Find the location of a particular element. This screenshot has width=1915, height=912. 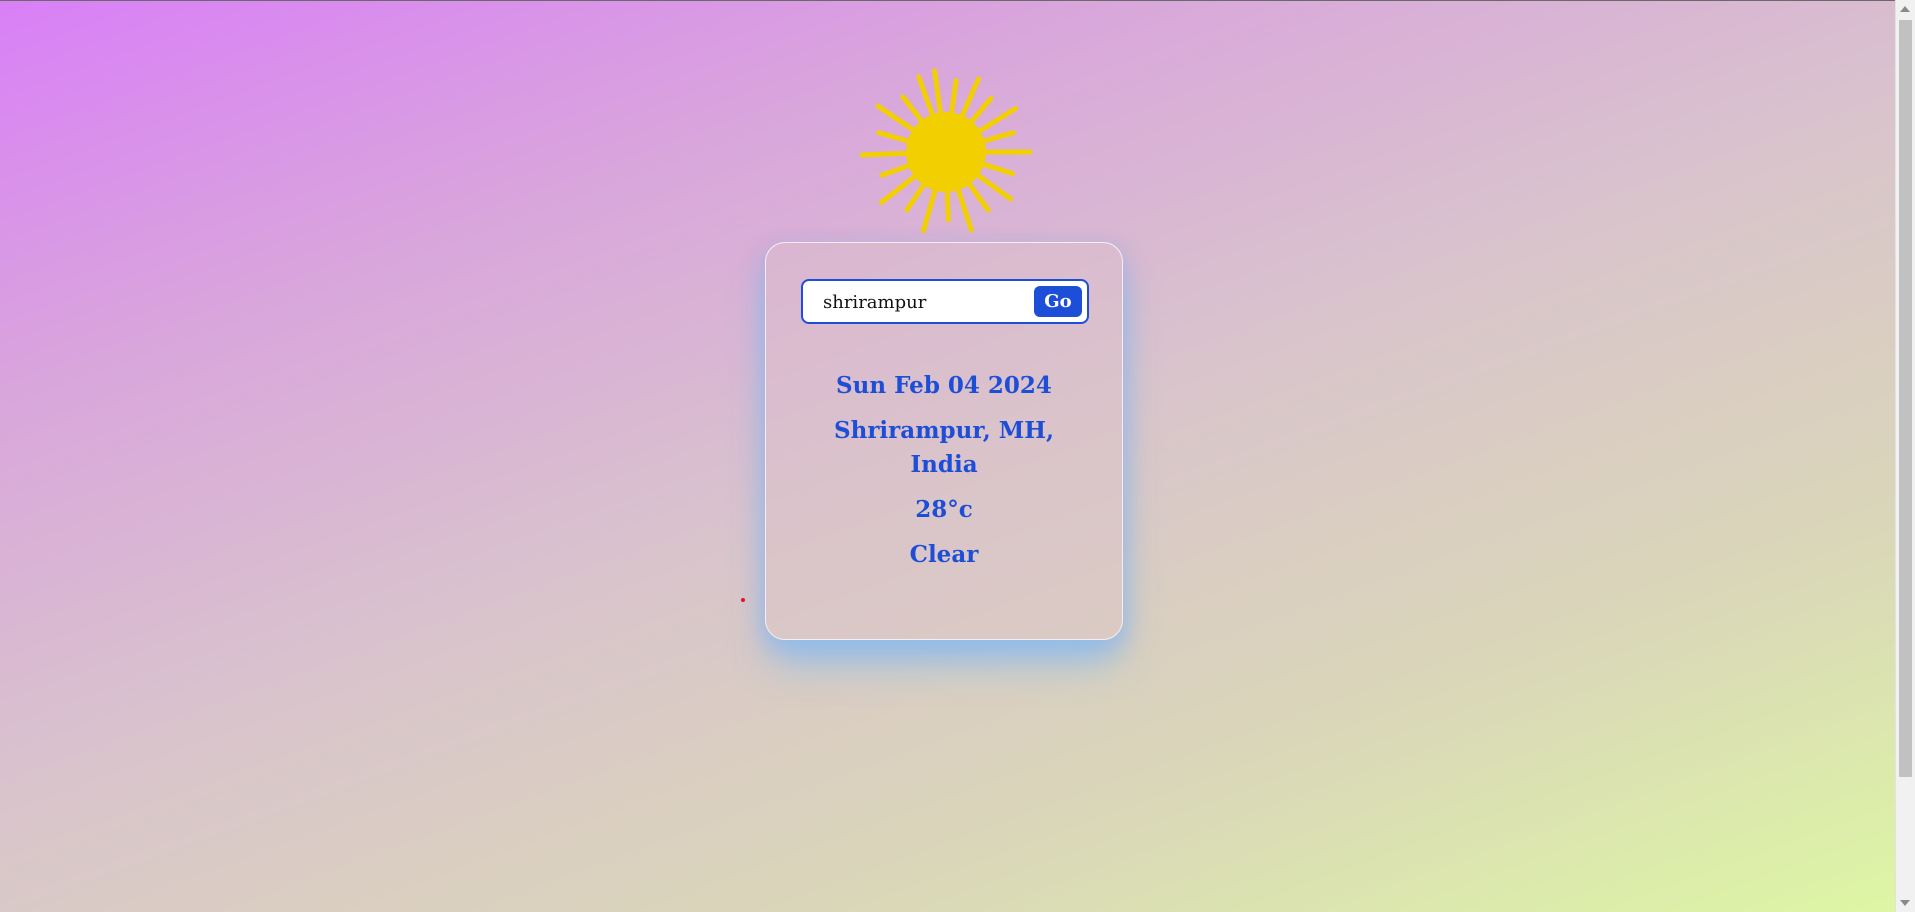

scroll-up-arrow-icon is located at coordinates (1905, 9).